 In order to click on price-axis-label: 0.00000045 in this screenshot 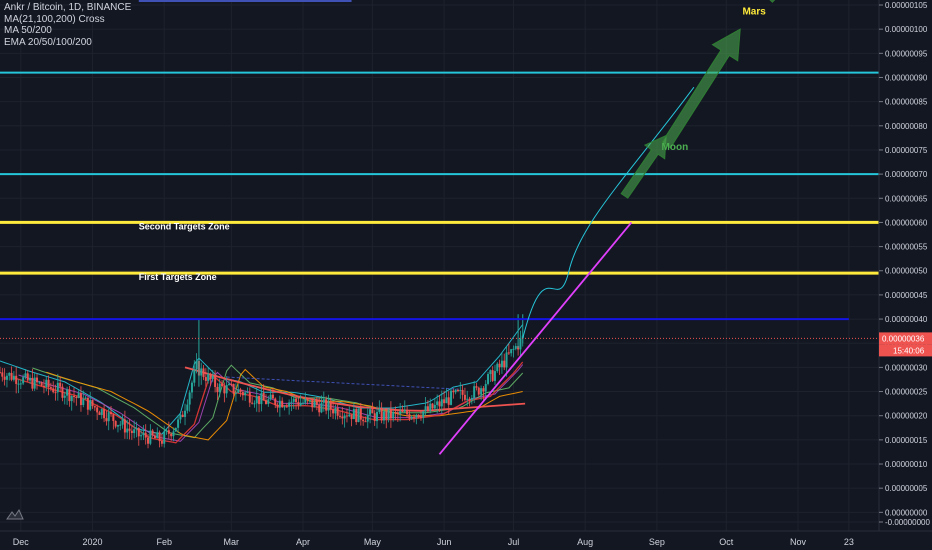, I will do `click(906, 295)`.